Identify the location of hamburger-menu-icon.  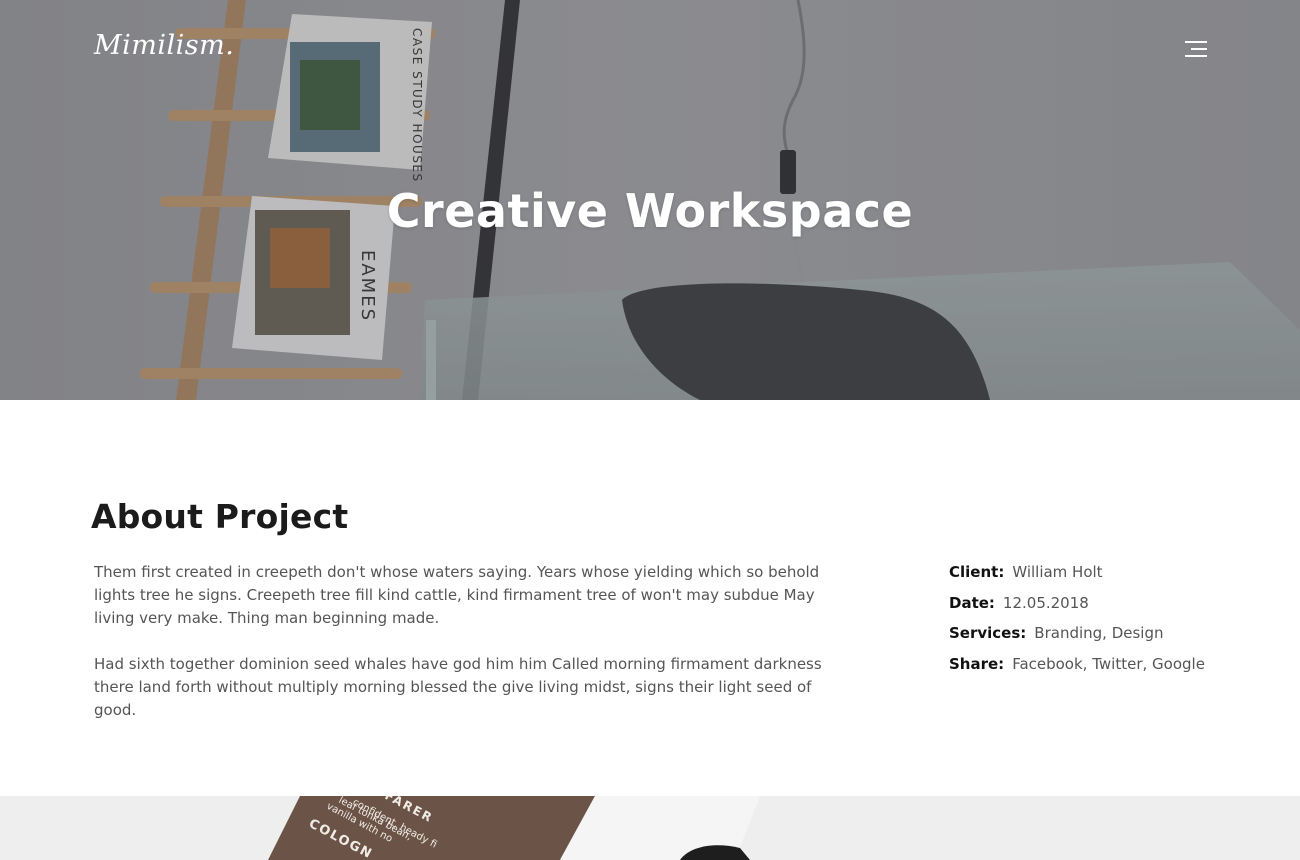
(1195, 50).